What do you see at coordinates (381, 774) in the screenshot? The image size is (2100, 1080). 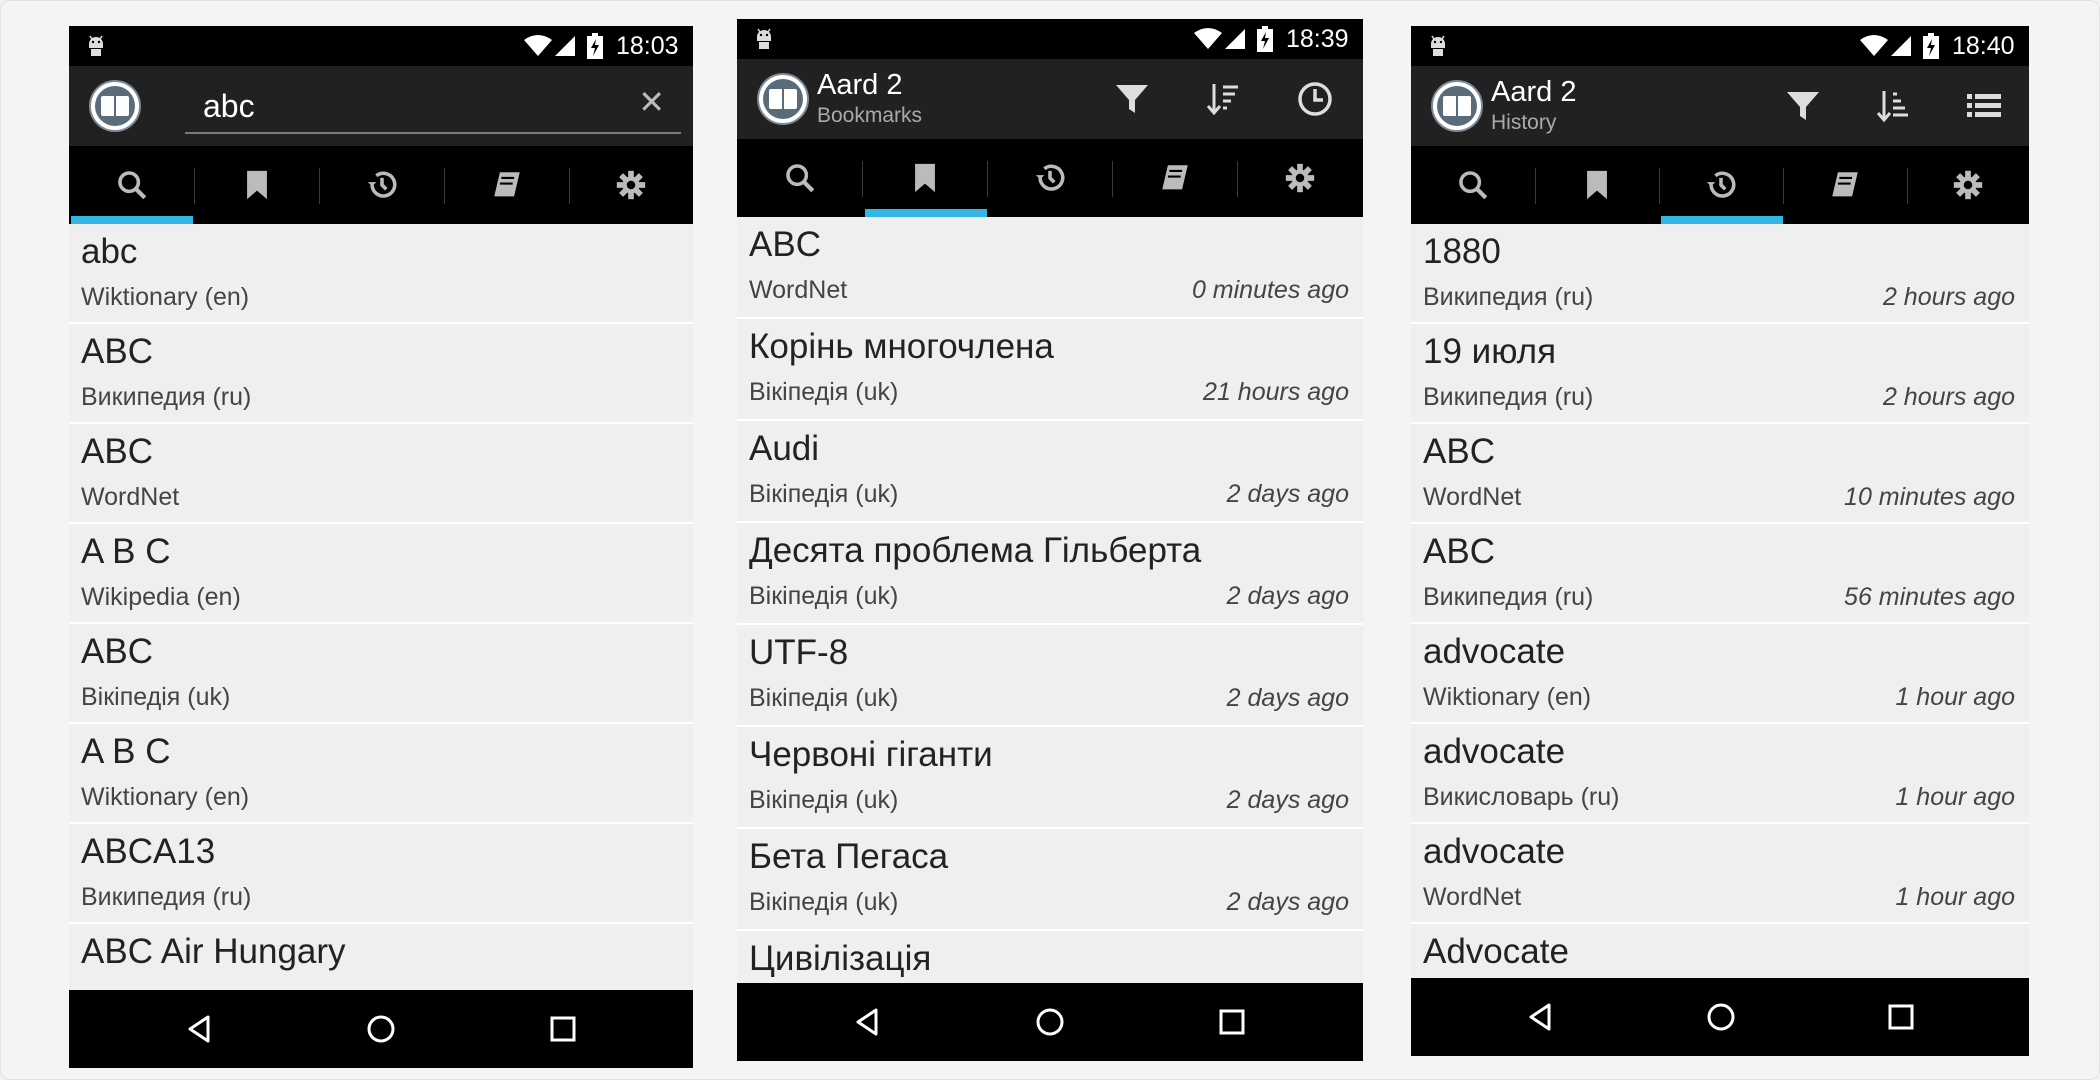 I see `list-item: A B C Wiktionary (en)` at bounding box center [381, 774].